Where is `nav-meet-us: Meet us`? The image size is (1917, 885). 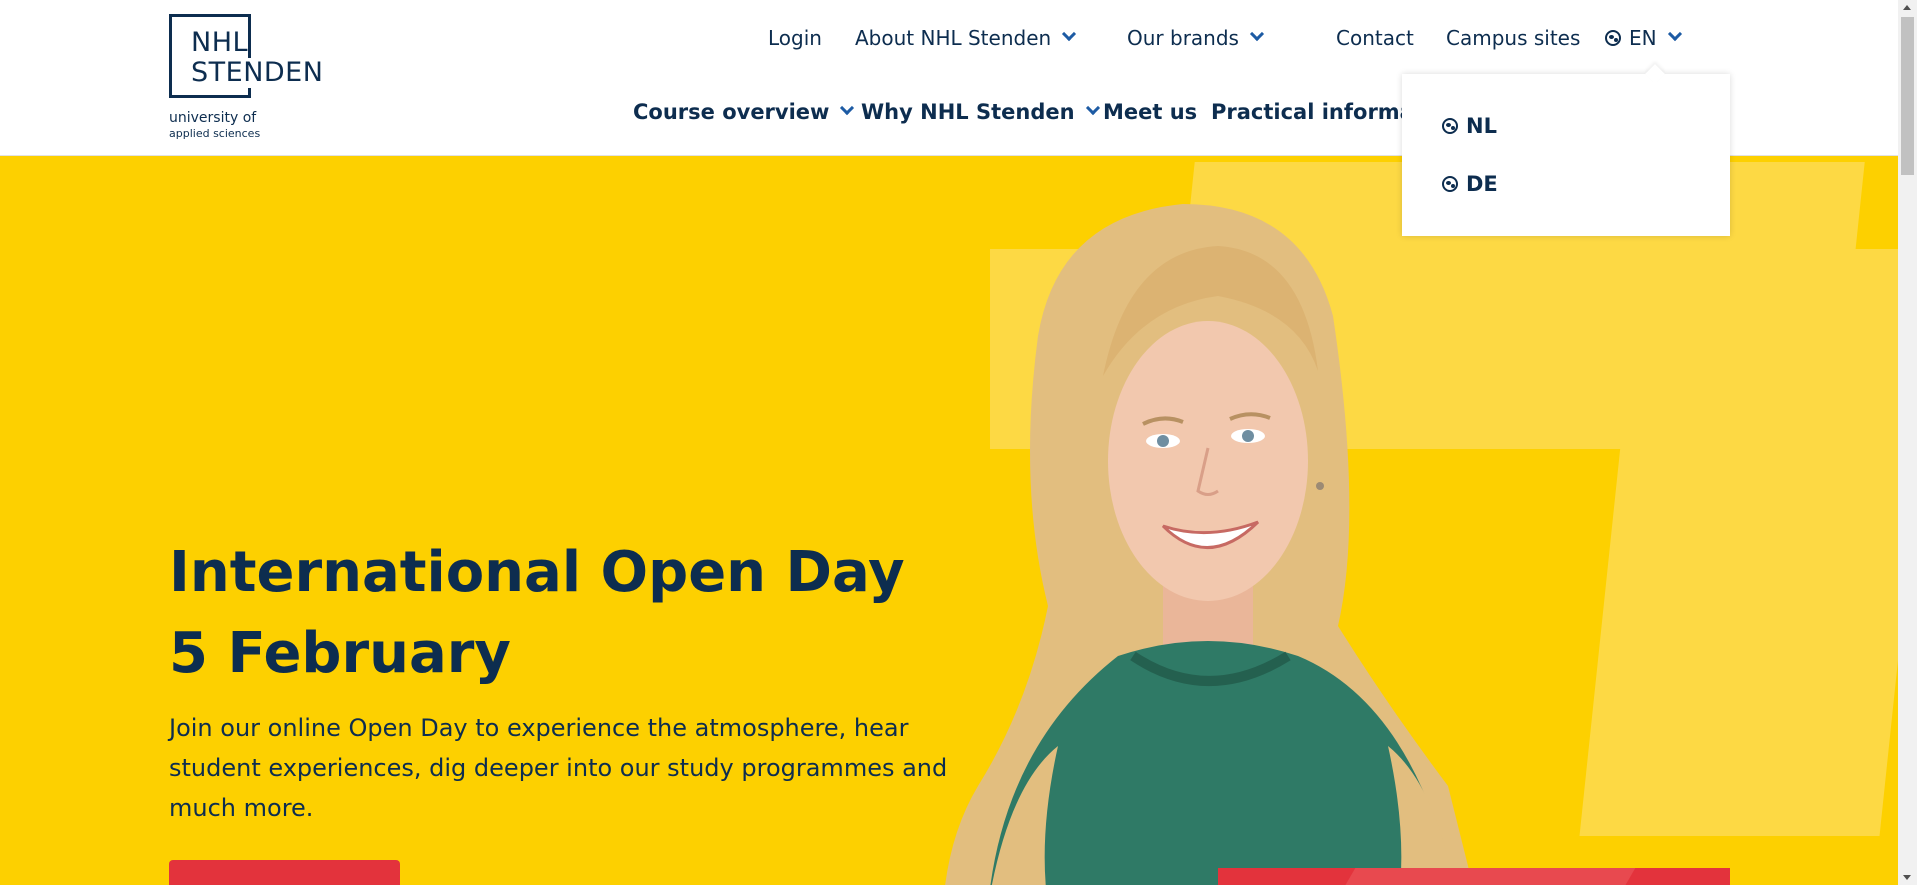
nav-meet-us: Meet us is located at coordinates (1150, 112).